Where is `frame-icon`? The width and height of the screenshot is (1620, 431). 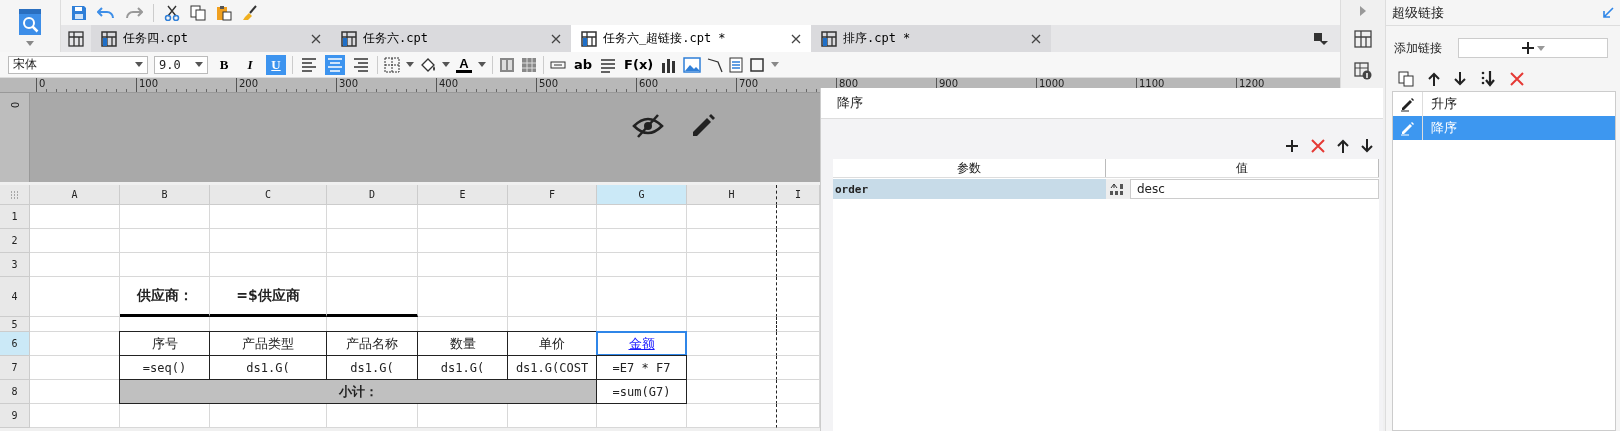 frame-icon is located at coordinates (757, 64).